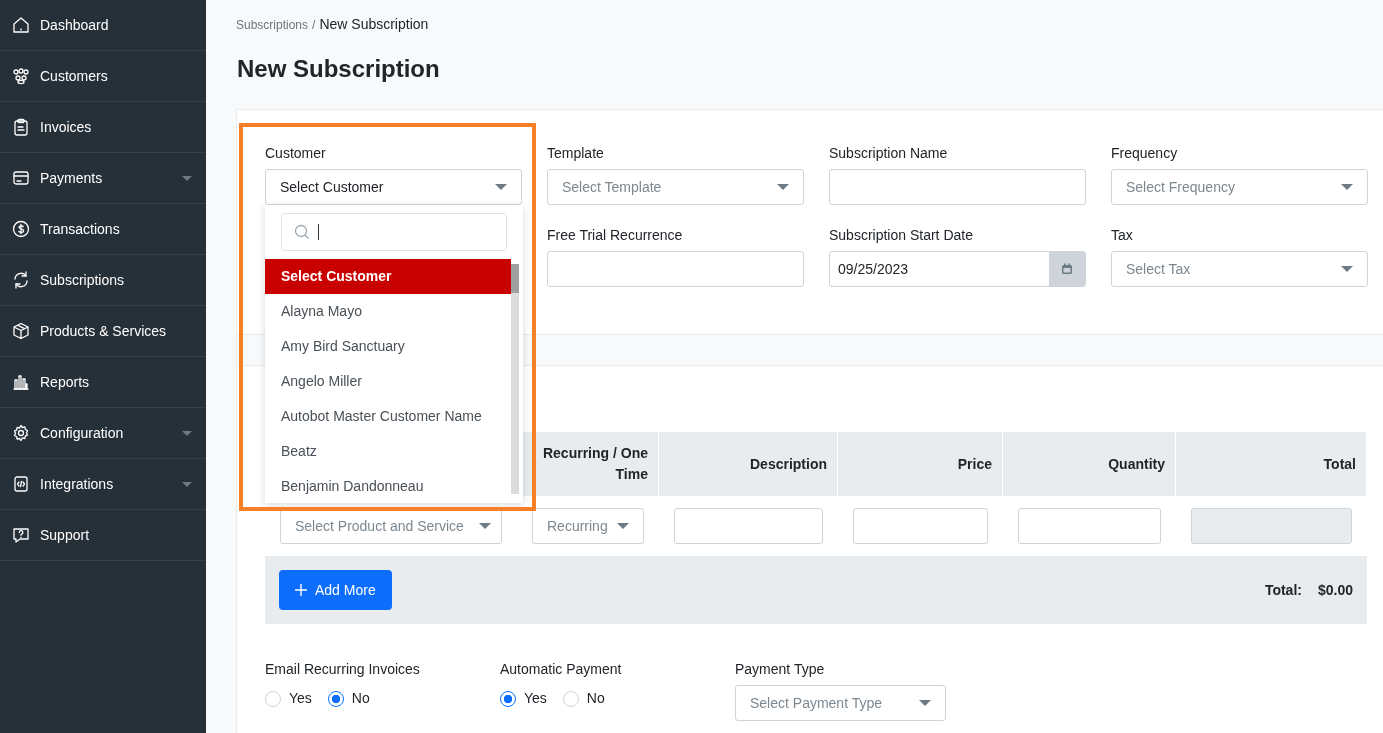 The width and height of the screenshot is (1383, 733). Describe the element at coordinates (957, 269) in the screenshot. I see `date-field: 09/25/2023` at that location.